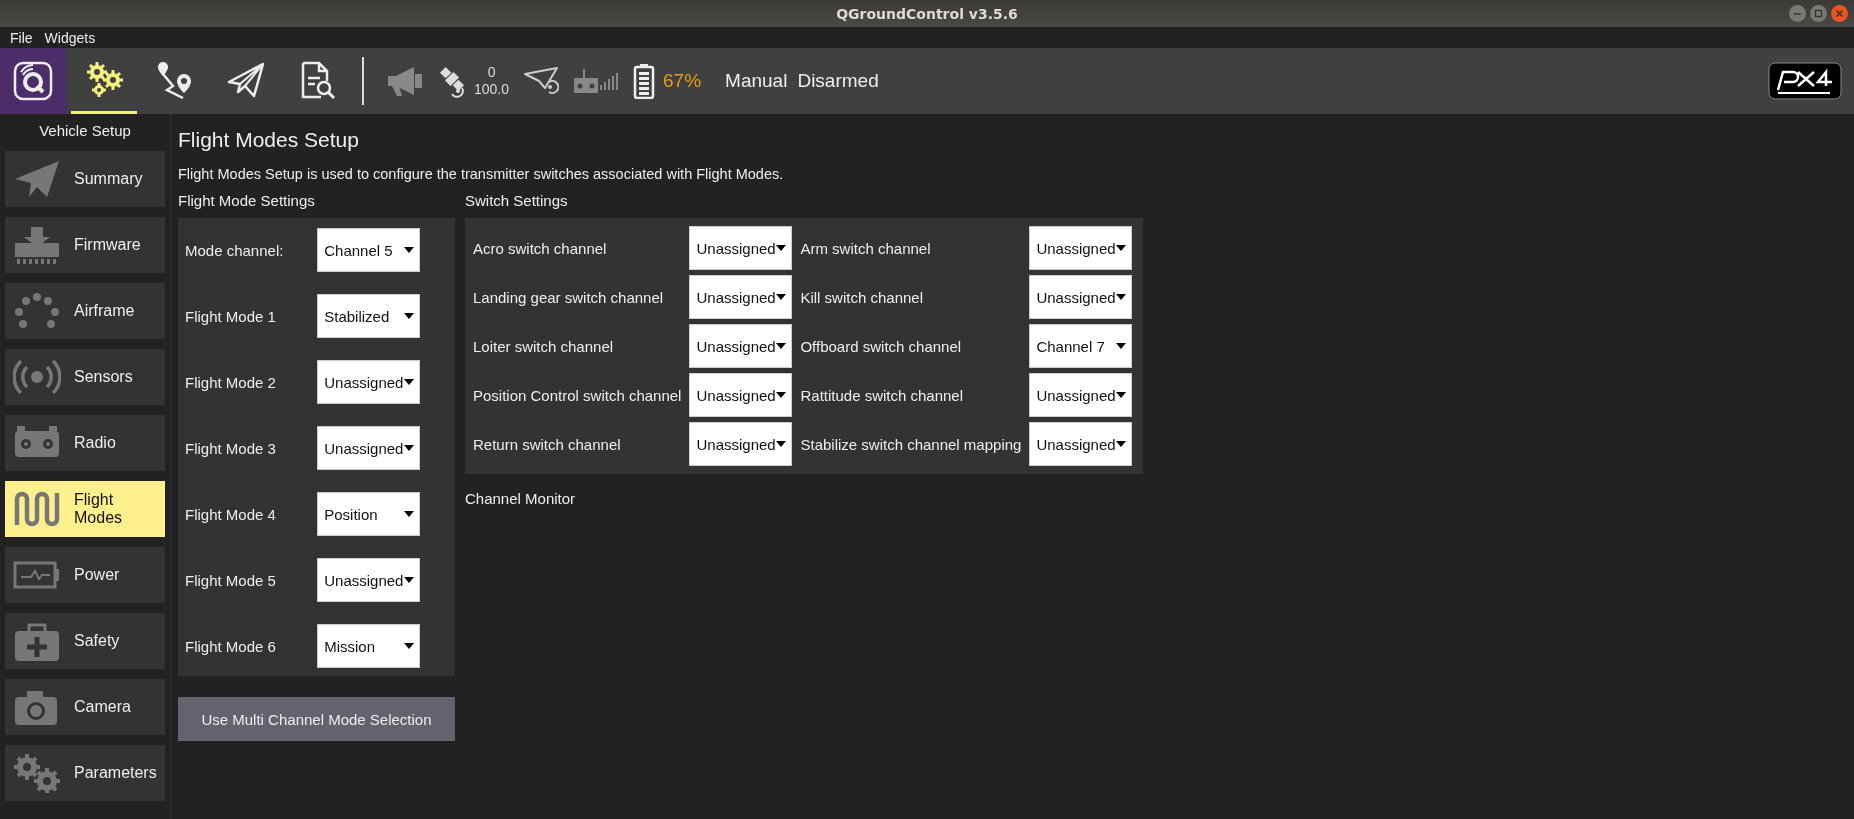 The image size is (1854, 819). I want to click on megaphone-icon, so click(405, 81).